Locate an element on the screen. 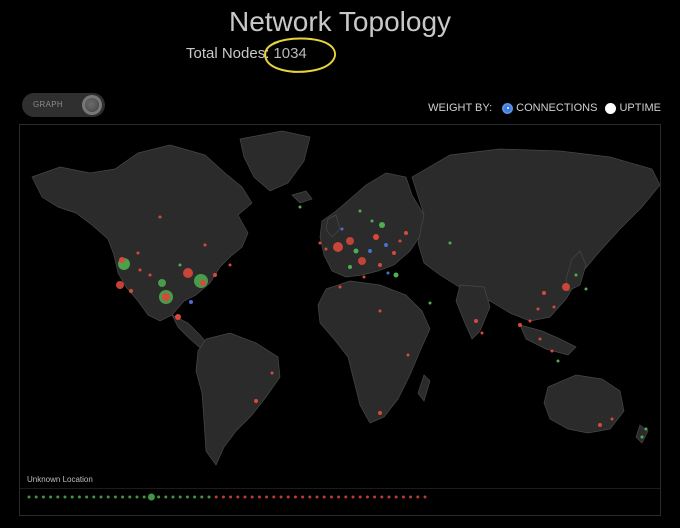  weight-by-uptime-option: UPTIME is located at coordinates (633, 108).